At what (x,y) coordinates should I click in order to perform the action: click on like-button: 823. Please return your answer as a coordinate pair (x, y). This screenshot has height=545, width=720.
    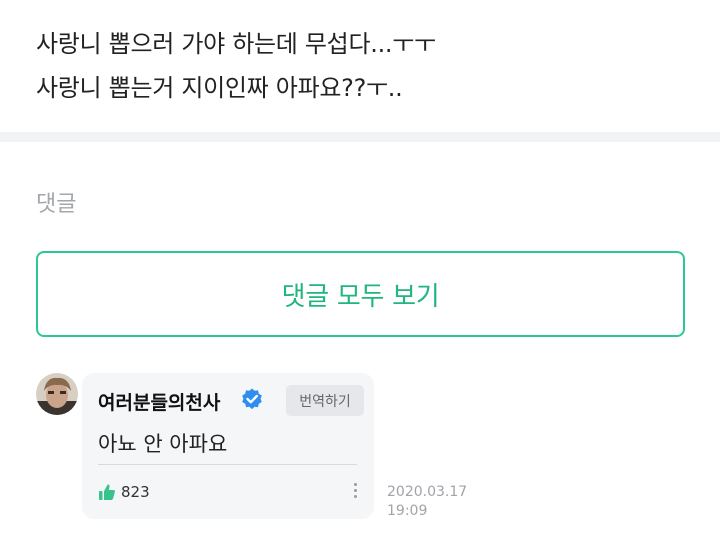
    Looking at the image, I should click on (124, 492).